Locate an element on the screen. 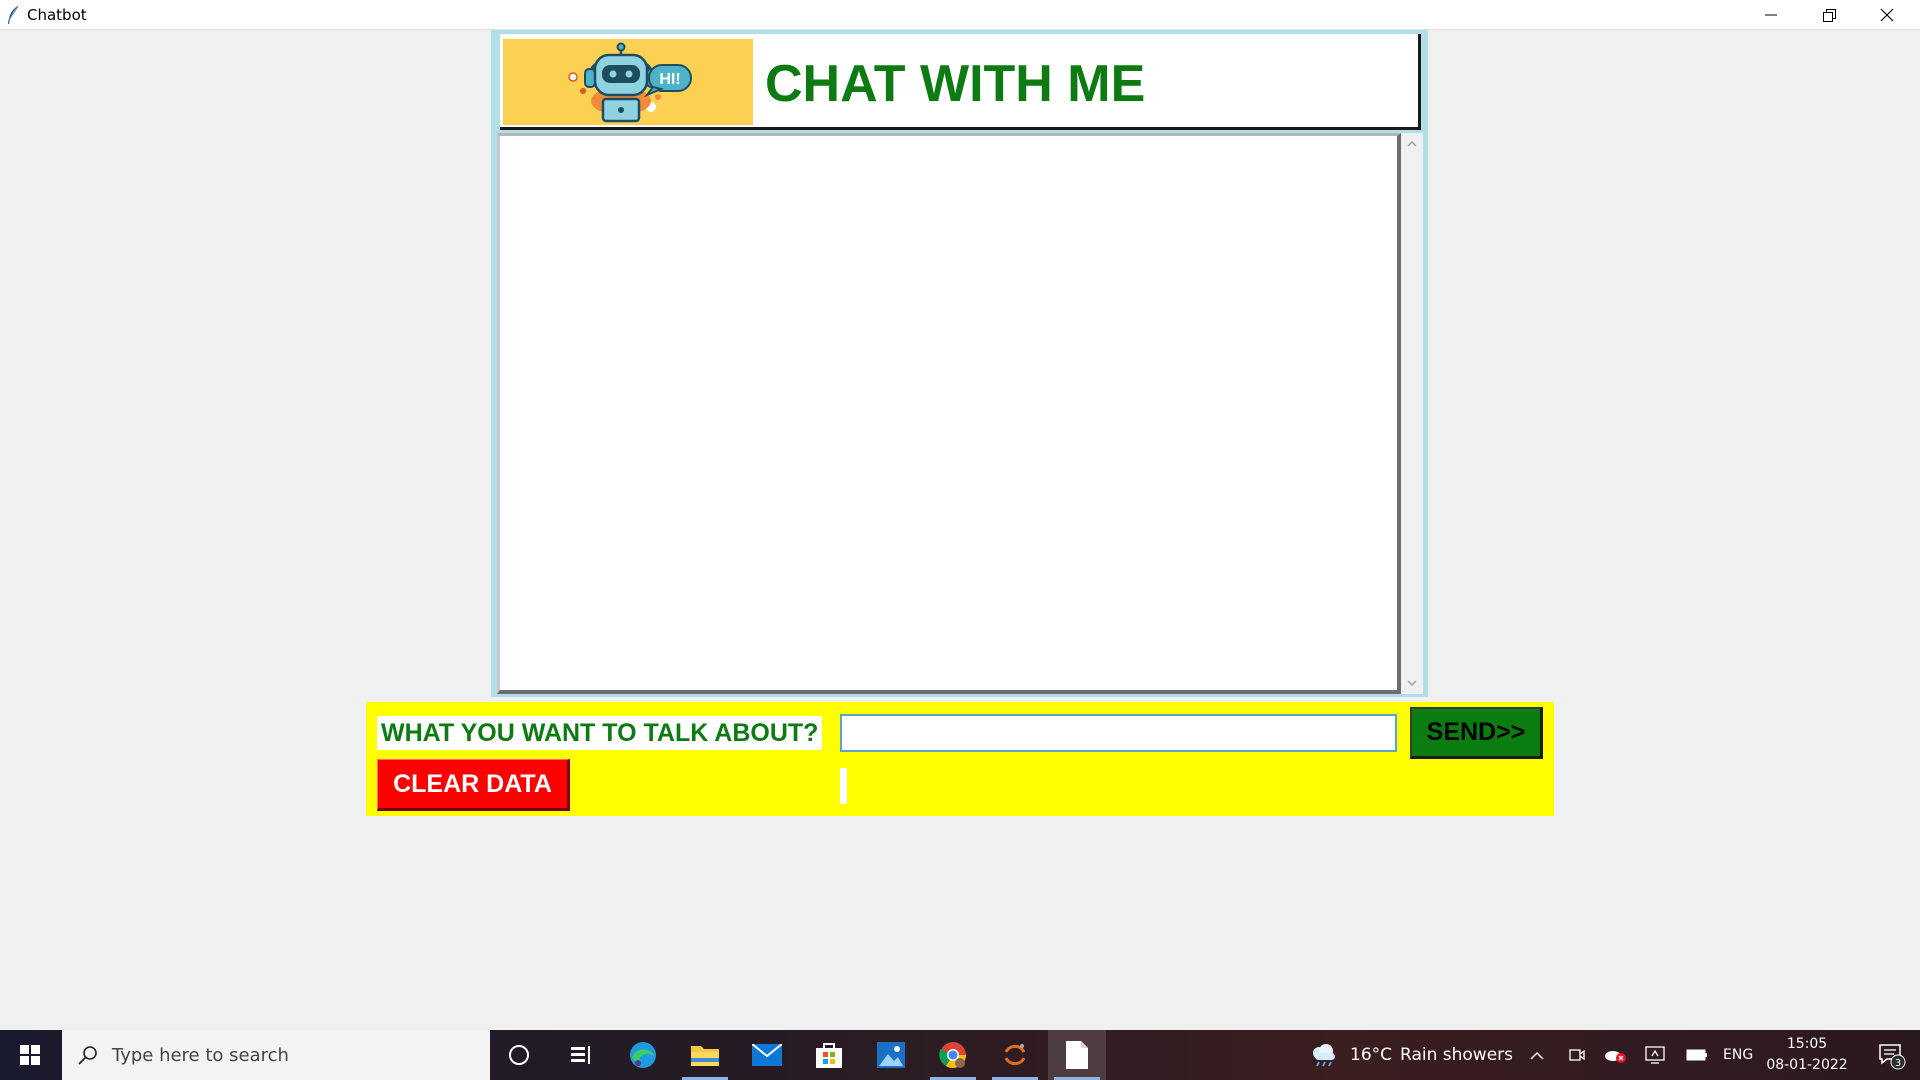 Image resolution: width=1920 pixels, height=1080 pixels. chrome-button is located at coordinates (953, 1055).